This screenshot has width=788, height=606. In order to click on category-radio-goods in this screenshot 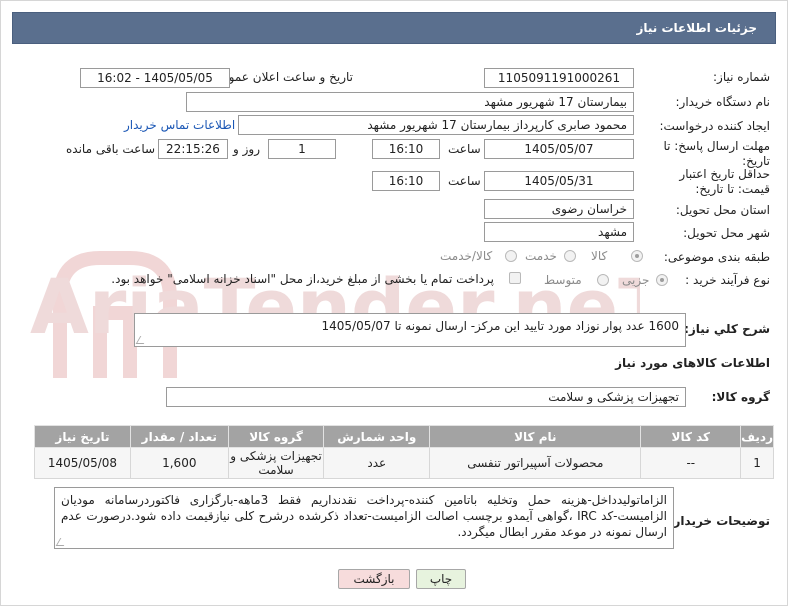, I will do `click(637, 256)`.